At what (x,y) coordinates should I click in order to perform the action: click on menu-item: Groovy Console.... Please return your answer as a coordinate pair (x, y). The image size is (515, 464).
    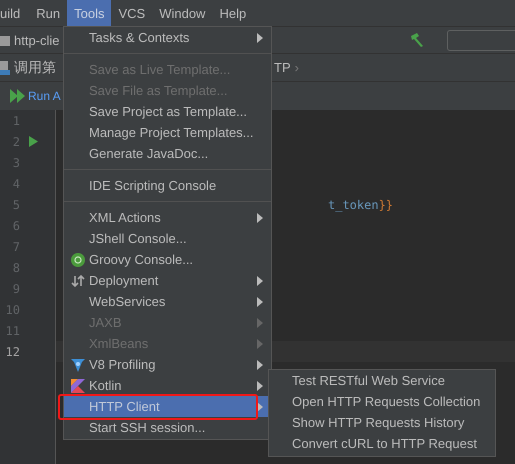
    Looking at the image, I should click on (167, 259).